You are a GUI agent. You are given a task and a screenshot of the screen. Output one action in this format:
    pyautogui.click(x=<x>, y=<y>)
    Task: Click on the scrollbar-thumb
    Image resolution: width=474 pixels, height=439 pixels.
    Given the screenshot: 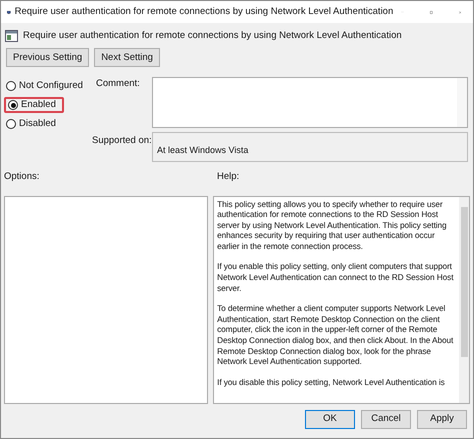 What is the action you would take?
    pyautogui.click(x=464, y=281)
    